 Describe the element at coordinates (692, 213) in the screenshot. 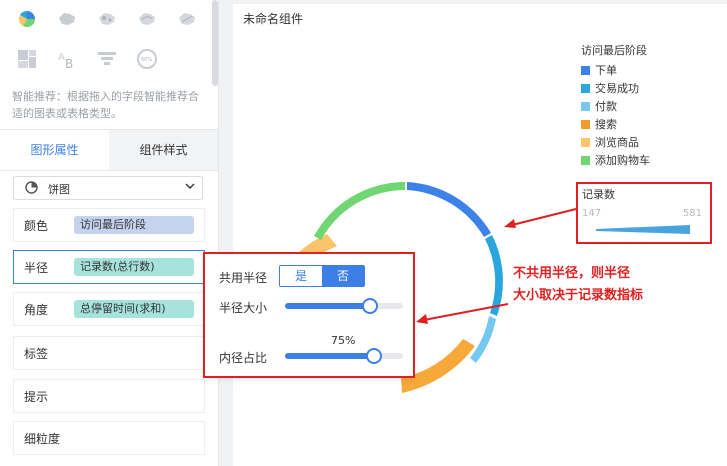

I see `size-legend-max: 581` at that location.